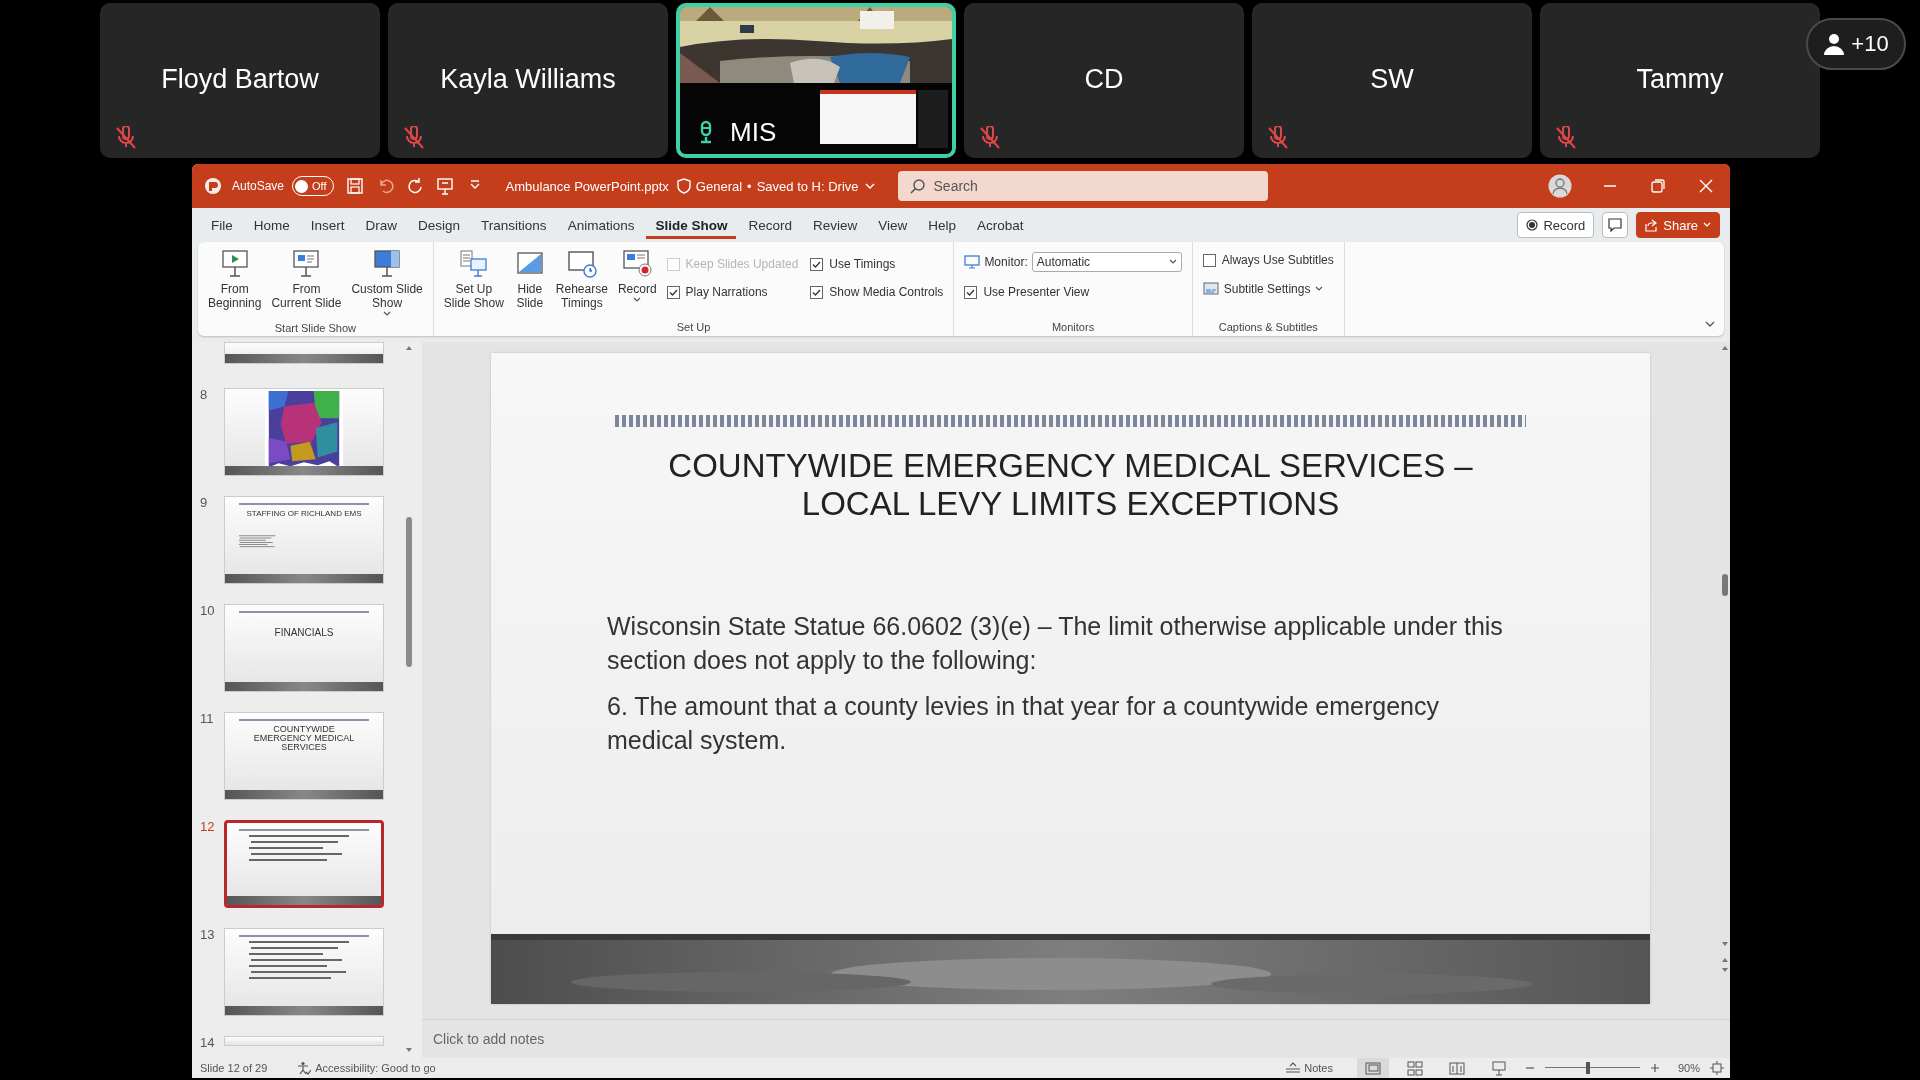  Describe the element at coordinates (770, 225) in the screenshot. I see `ribbon-tab: Record` at that location.